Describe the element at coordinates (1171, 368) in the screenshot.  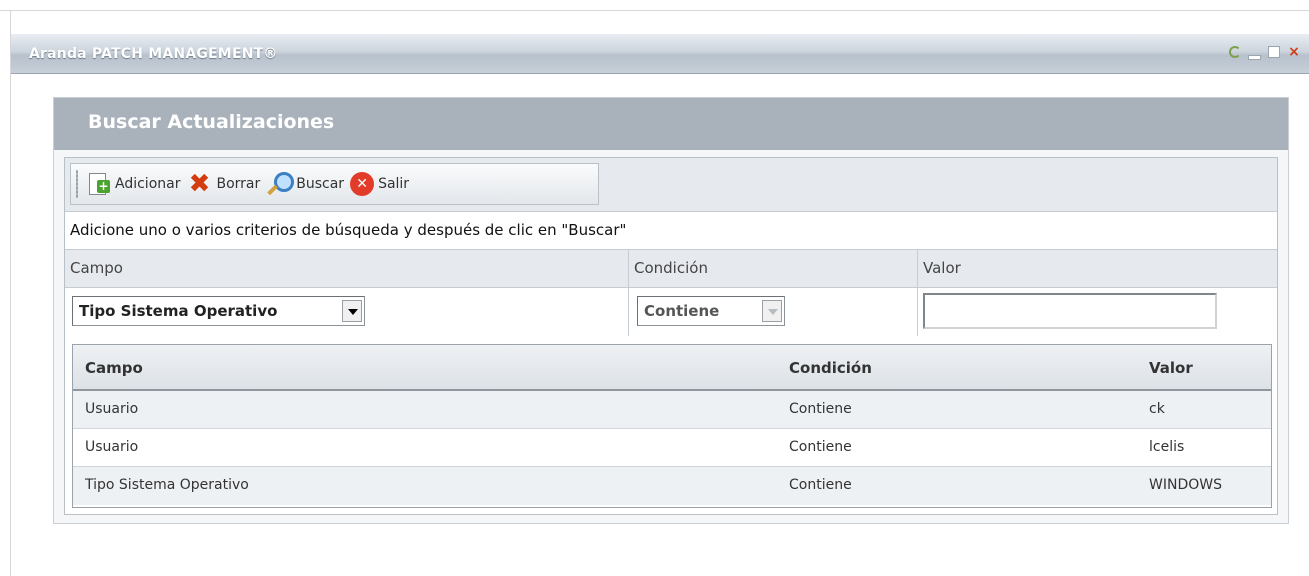
I see `grid-header-value: Valor` at that location.